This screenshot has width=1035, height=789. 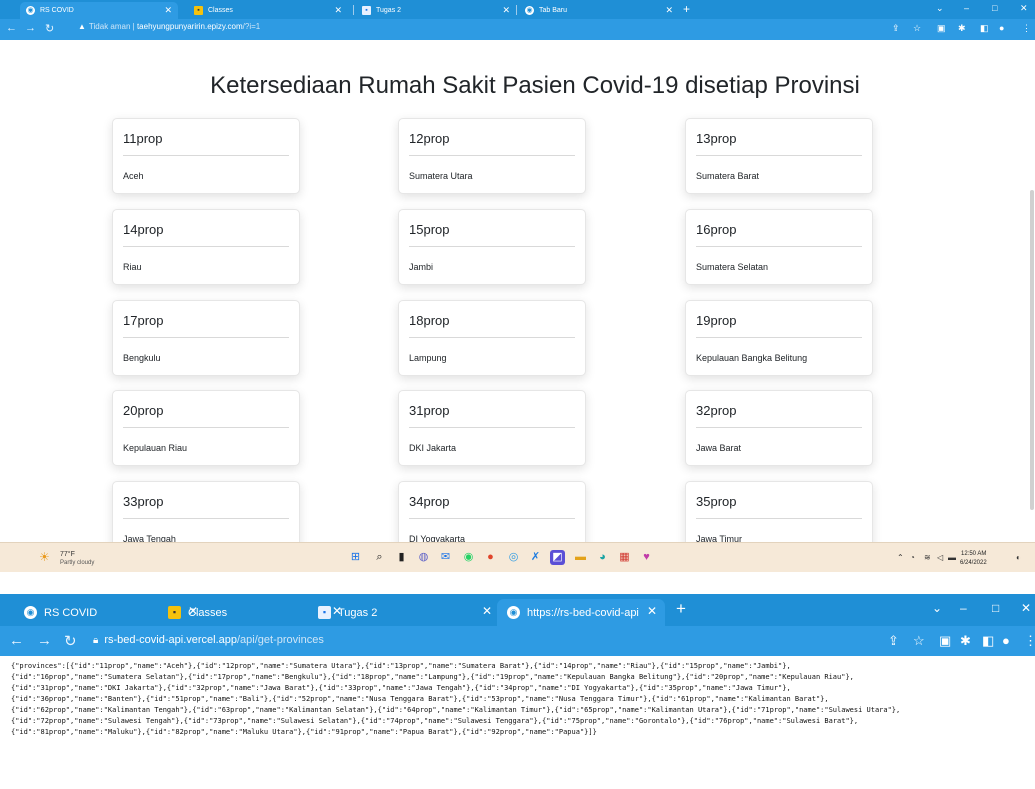 What do you see at coordinates (1018, 557) in the screenshot?
I see `notification-icon: ◐` at bounding box center [1018, 557].